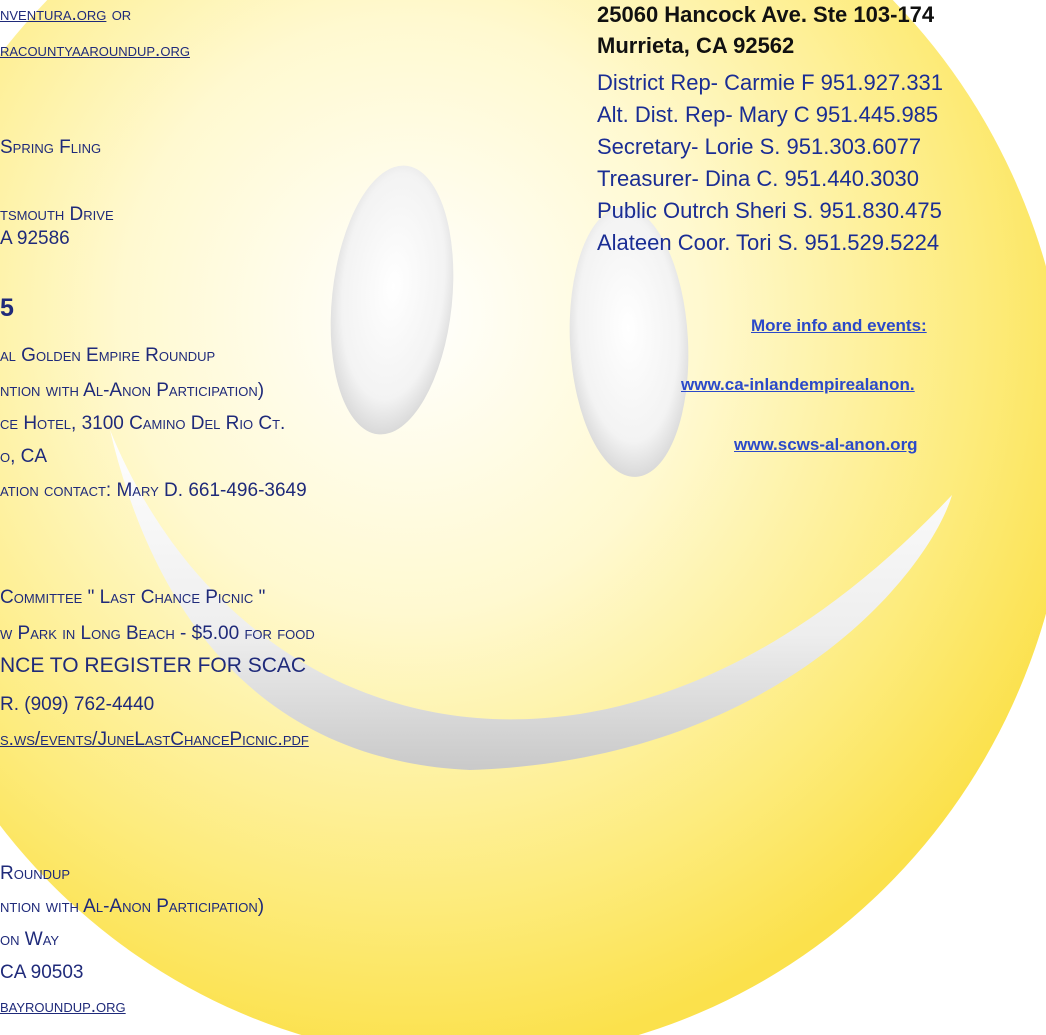  Describe the element at coordinates (35, 873) in the screenshot. I see `roundup-title: Roundup` at that location.